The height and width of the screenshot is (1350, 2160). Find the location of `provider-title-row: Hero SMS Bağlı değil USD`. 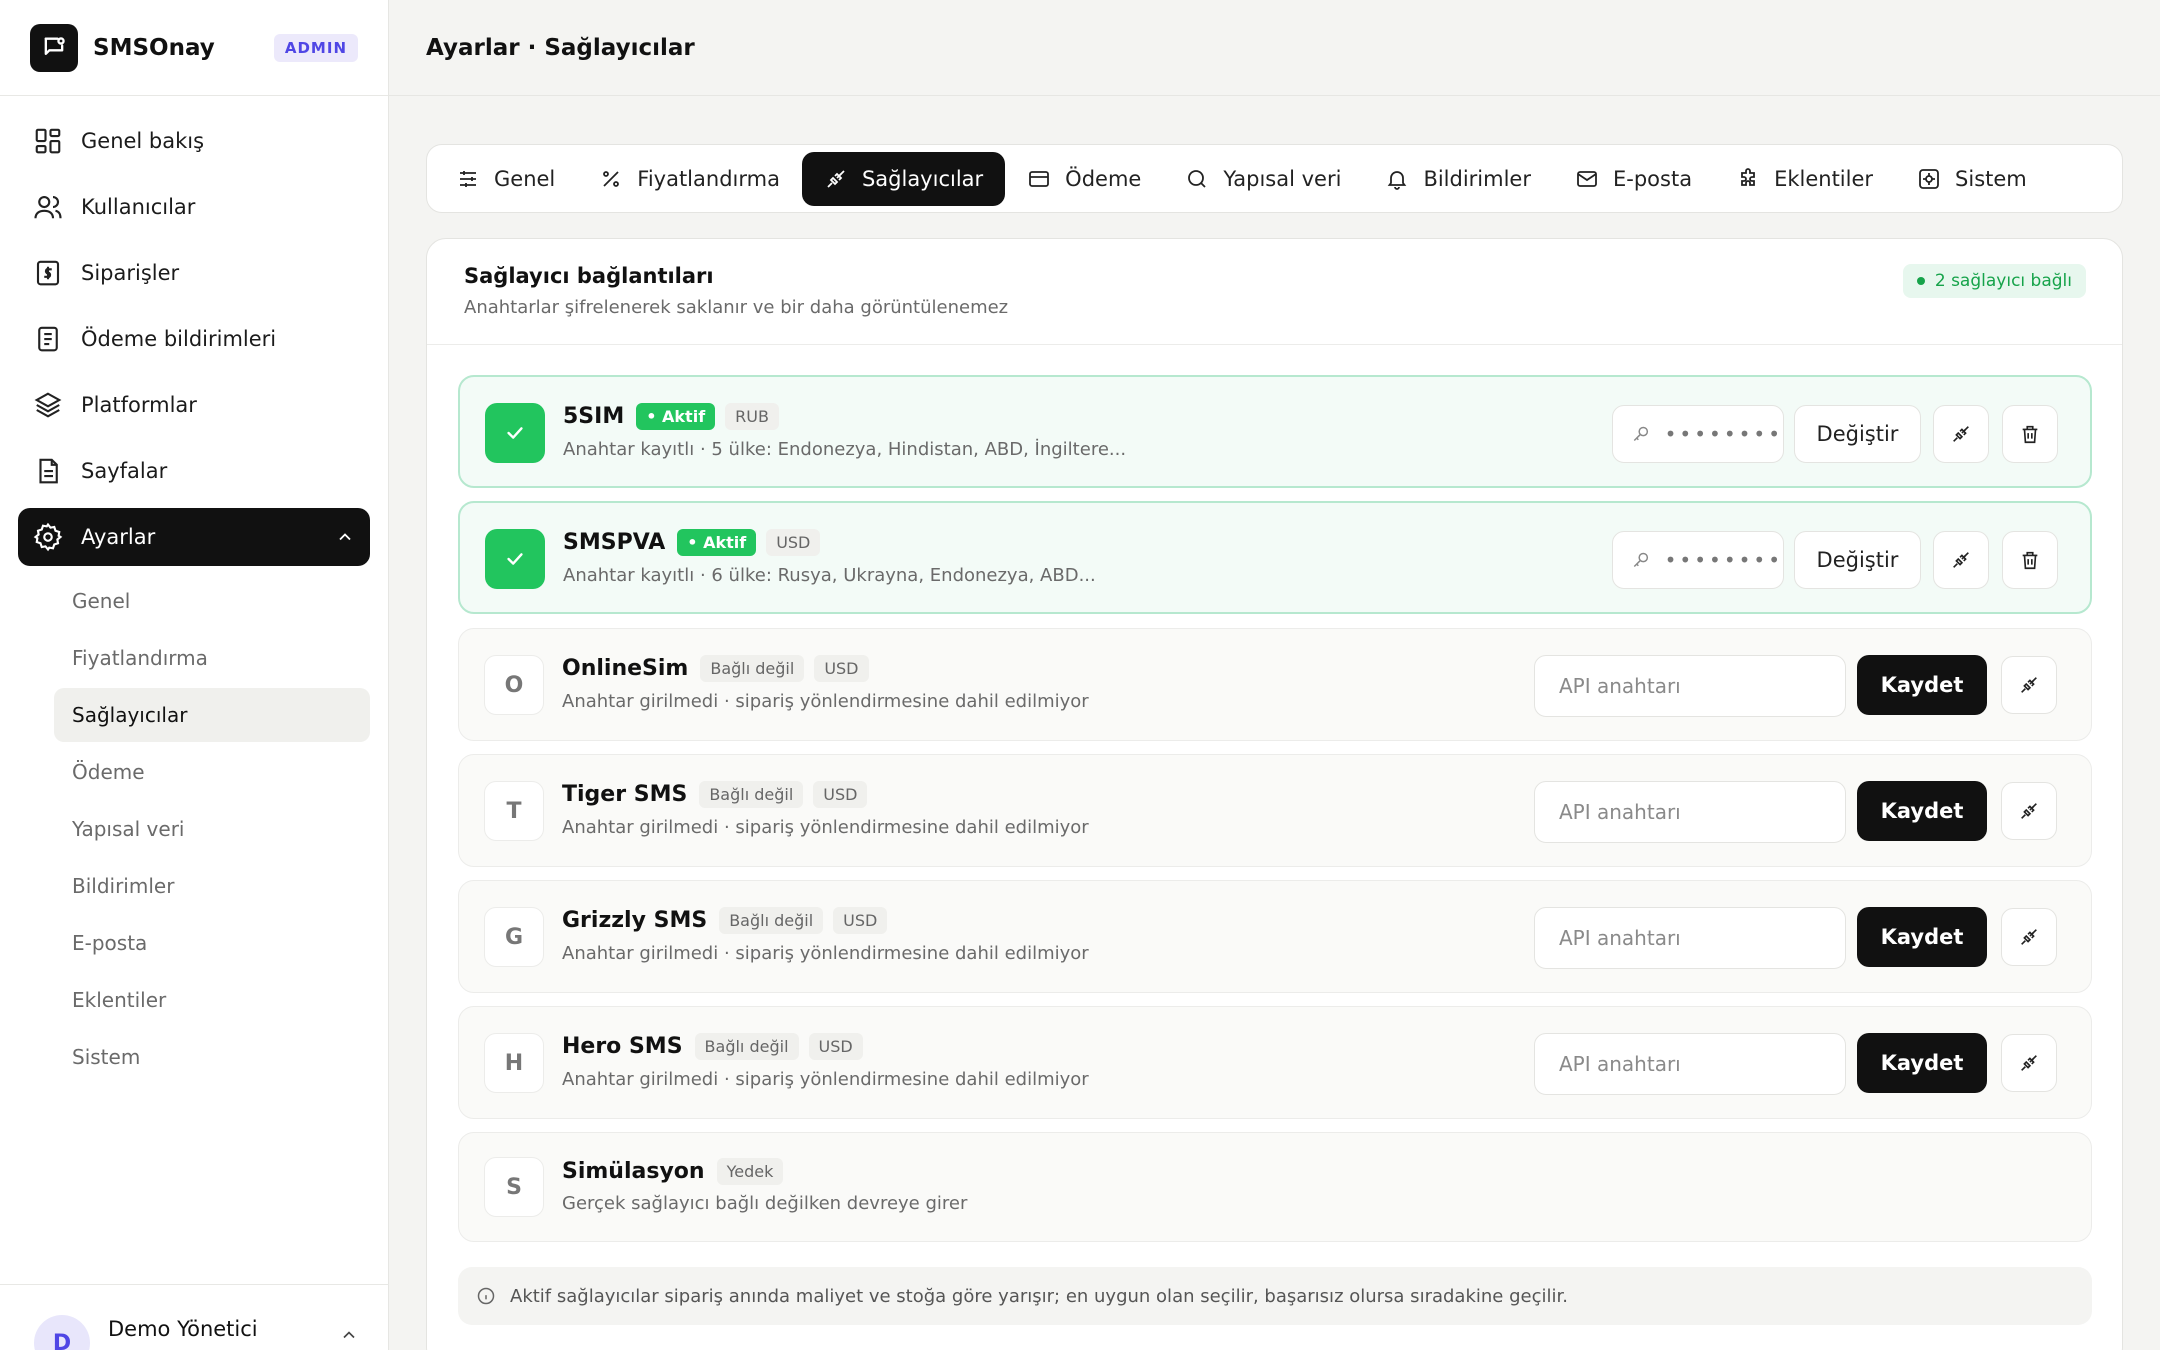

provider-title-row: Hero SMS Bağlı değil USD is located at coordinates (717, 1046).